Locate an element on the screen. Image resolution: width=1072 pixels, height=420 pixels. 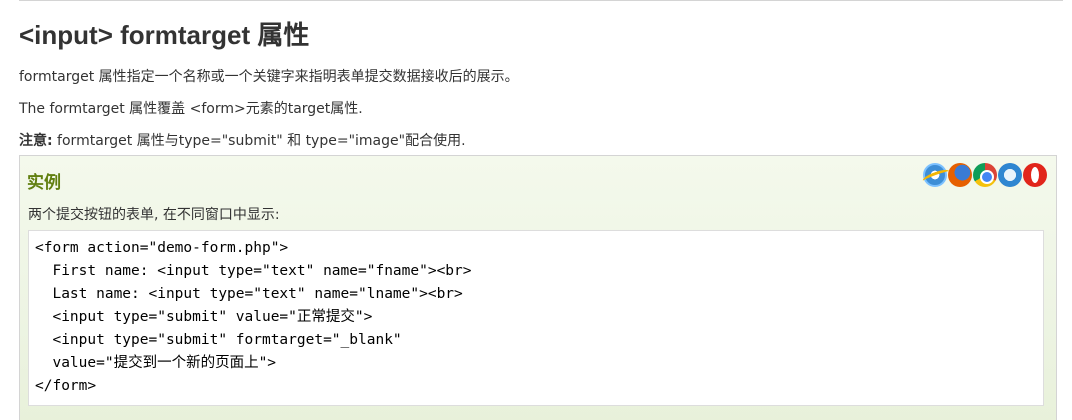
code-line: value="提交到一个新的页面上"> is located at coordinates (156, 363).